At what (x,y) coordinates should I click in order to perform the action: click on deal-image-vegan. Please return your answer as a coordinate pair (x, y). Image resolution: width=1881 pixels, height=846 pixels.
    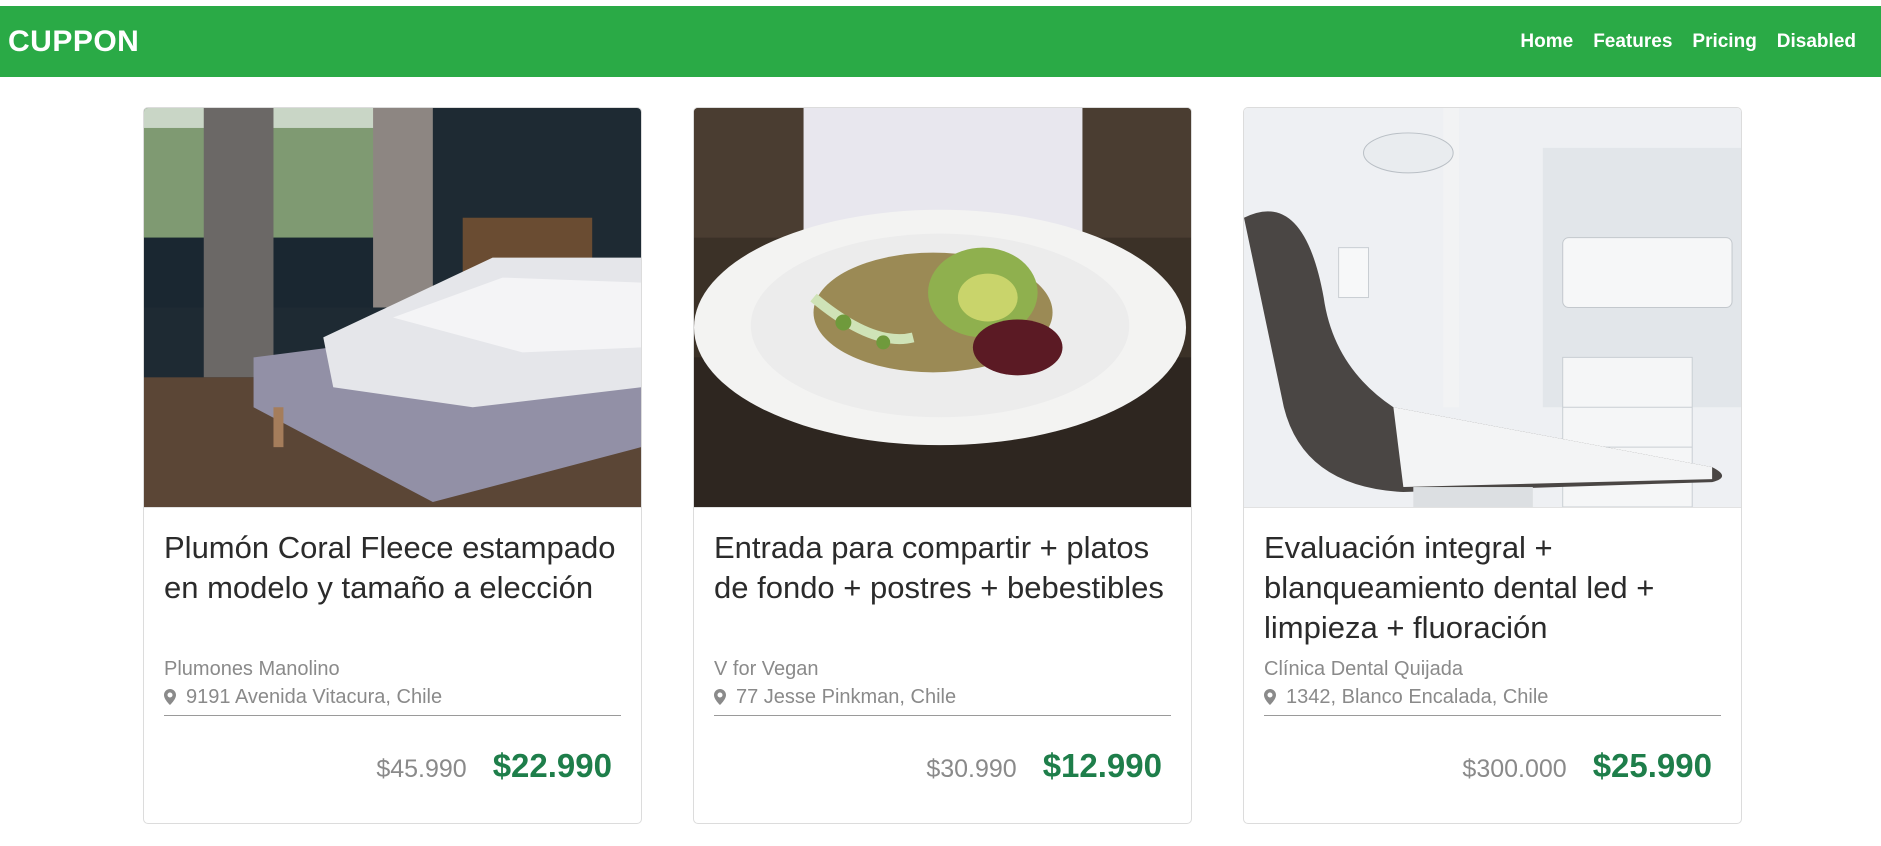
    Looking at the image, I should click on (942, 308).